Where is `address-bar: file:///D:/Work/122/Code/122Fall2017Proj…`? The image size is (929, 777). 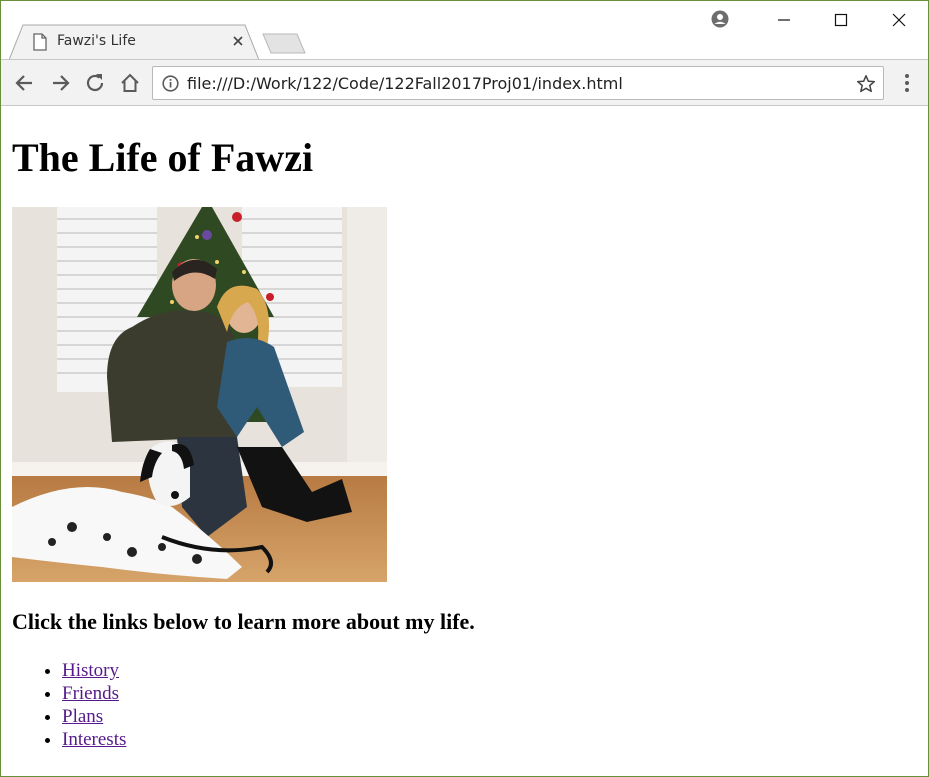
address-bar: file:///D:/Work/122/Code/122Fall2017Proj… is located at coordinates (518, 83).